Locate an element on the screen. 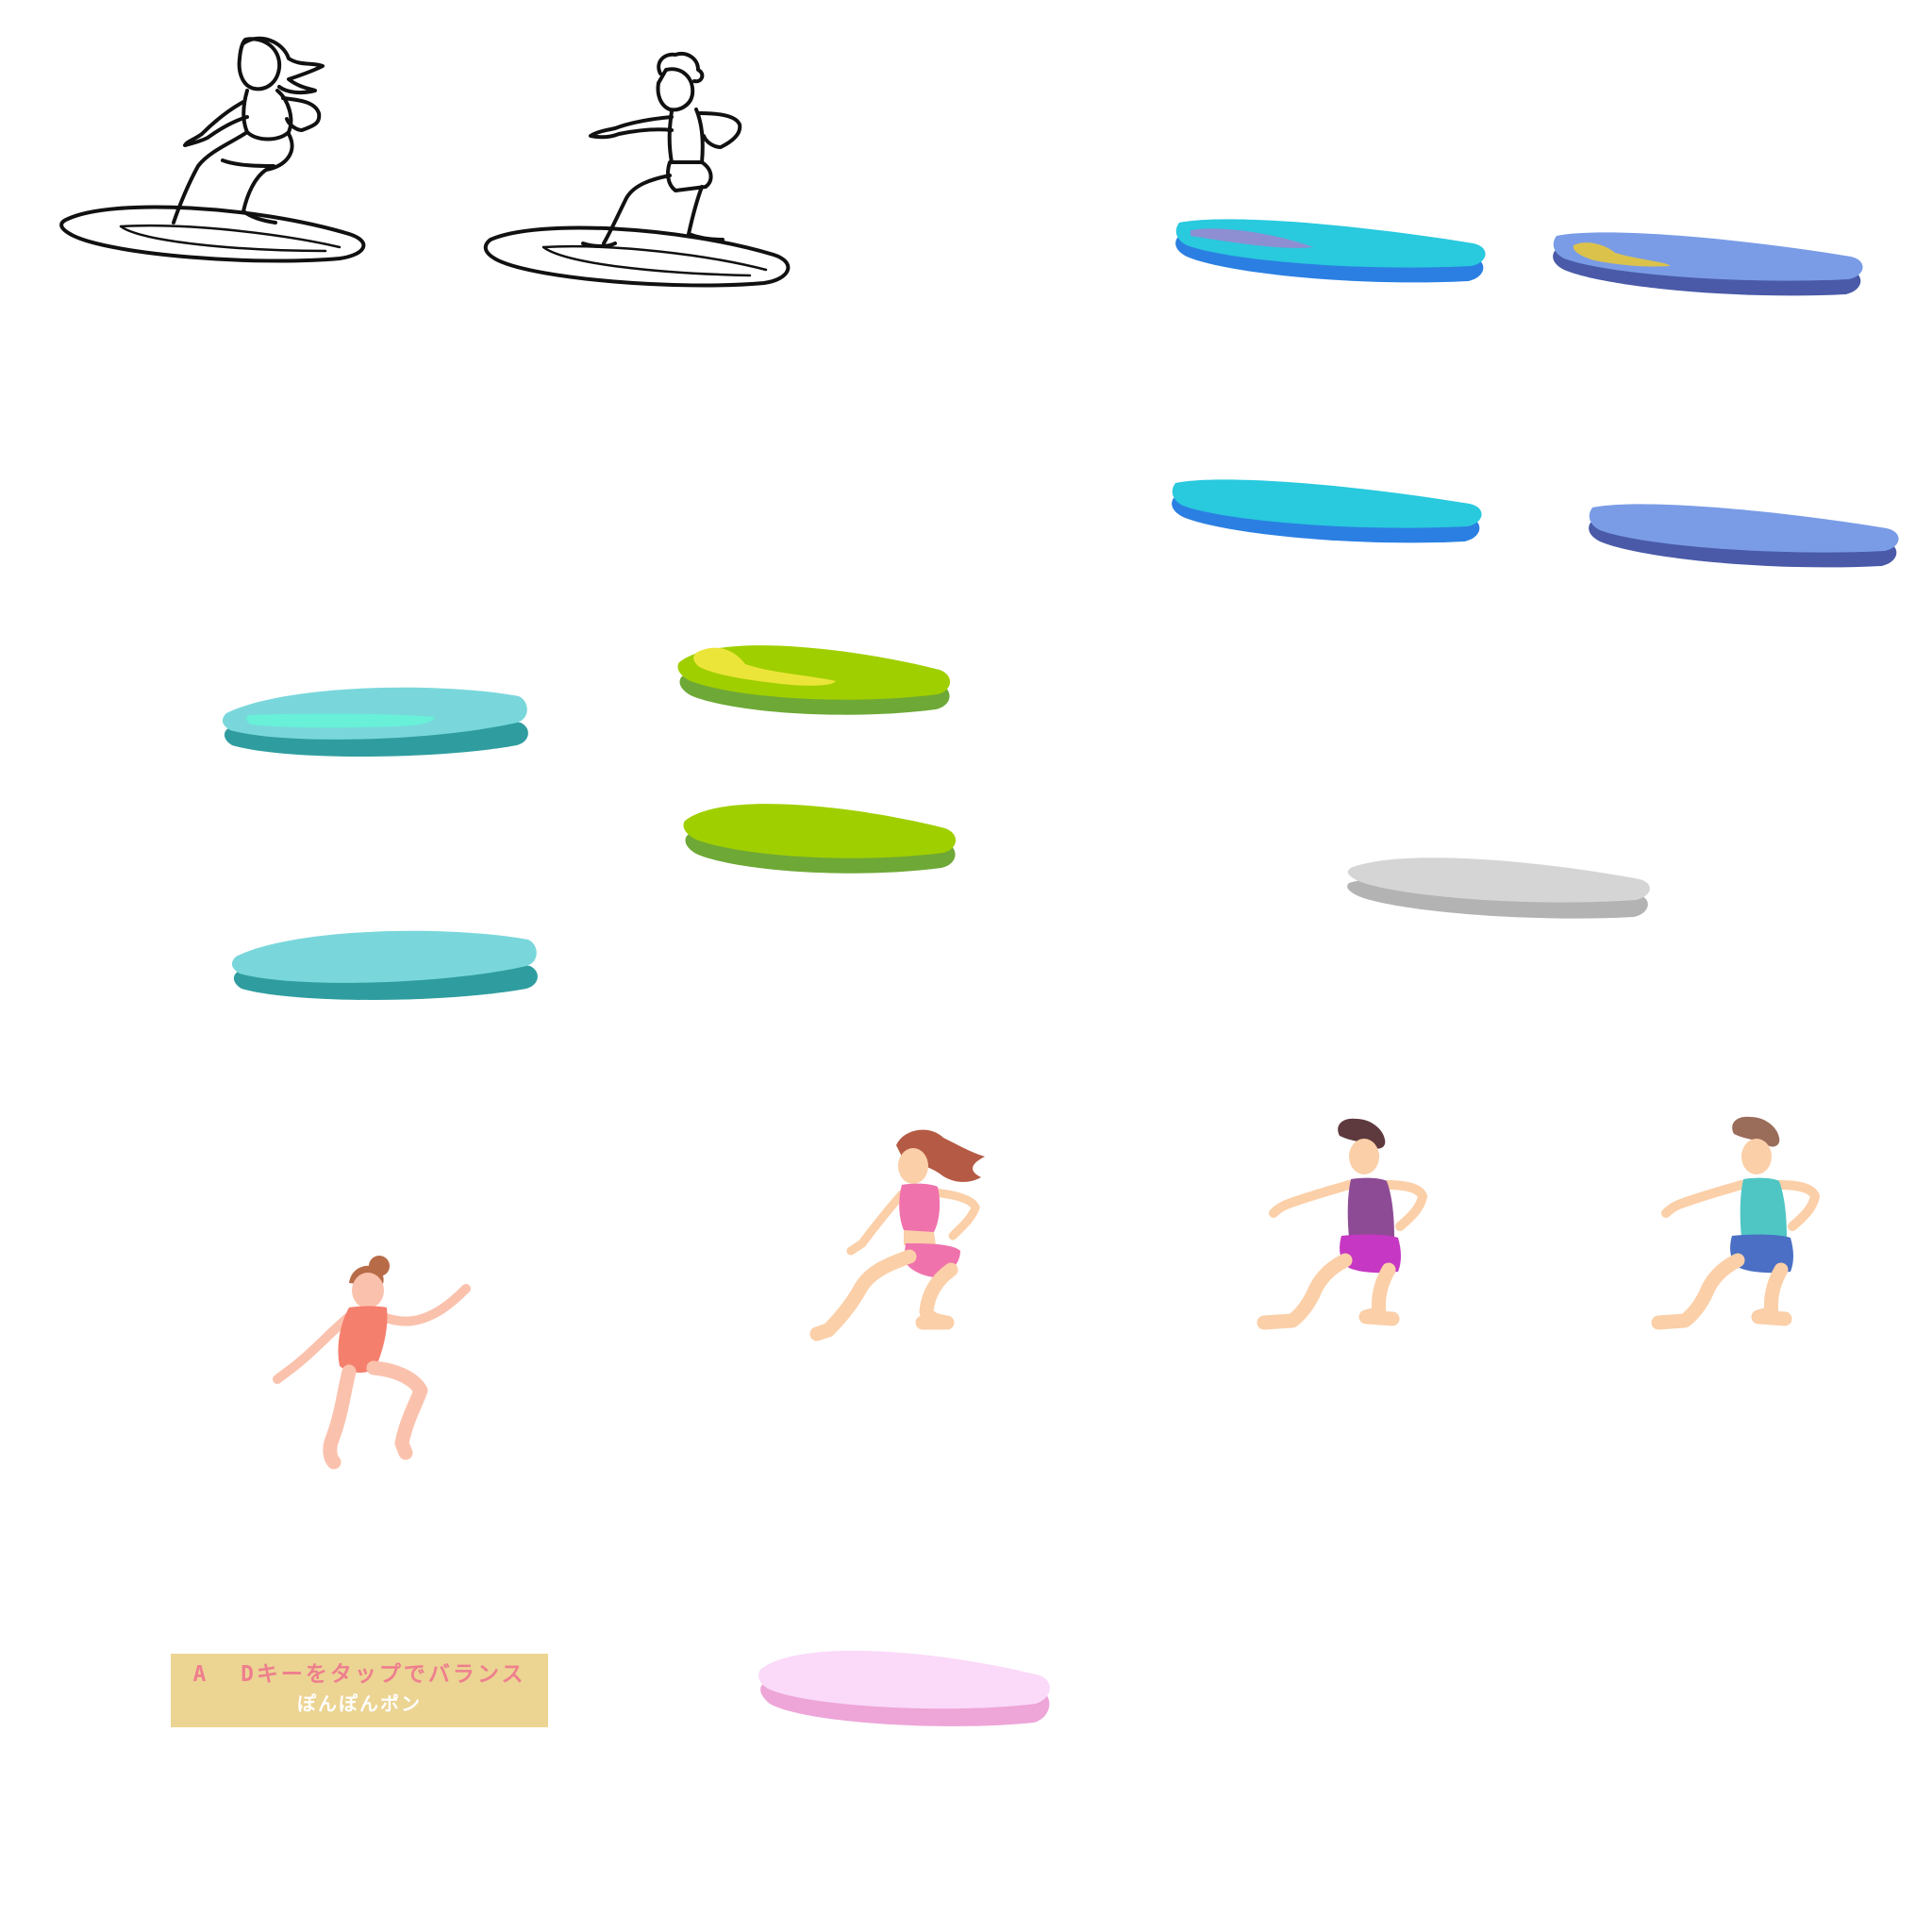  character-child-coral-swimsuit is located at coordinates (372, 1363).